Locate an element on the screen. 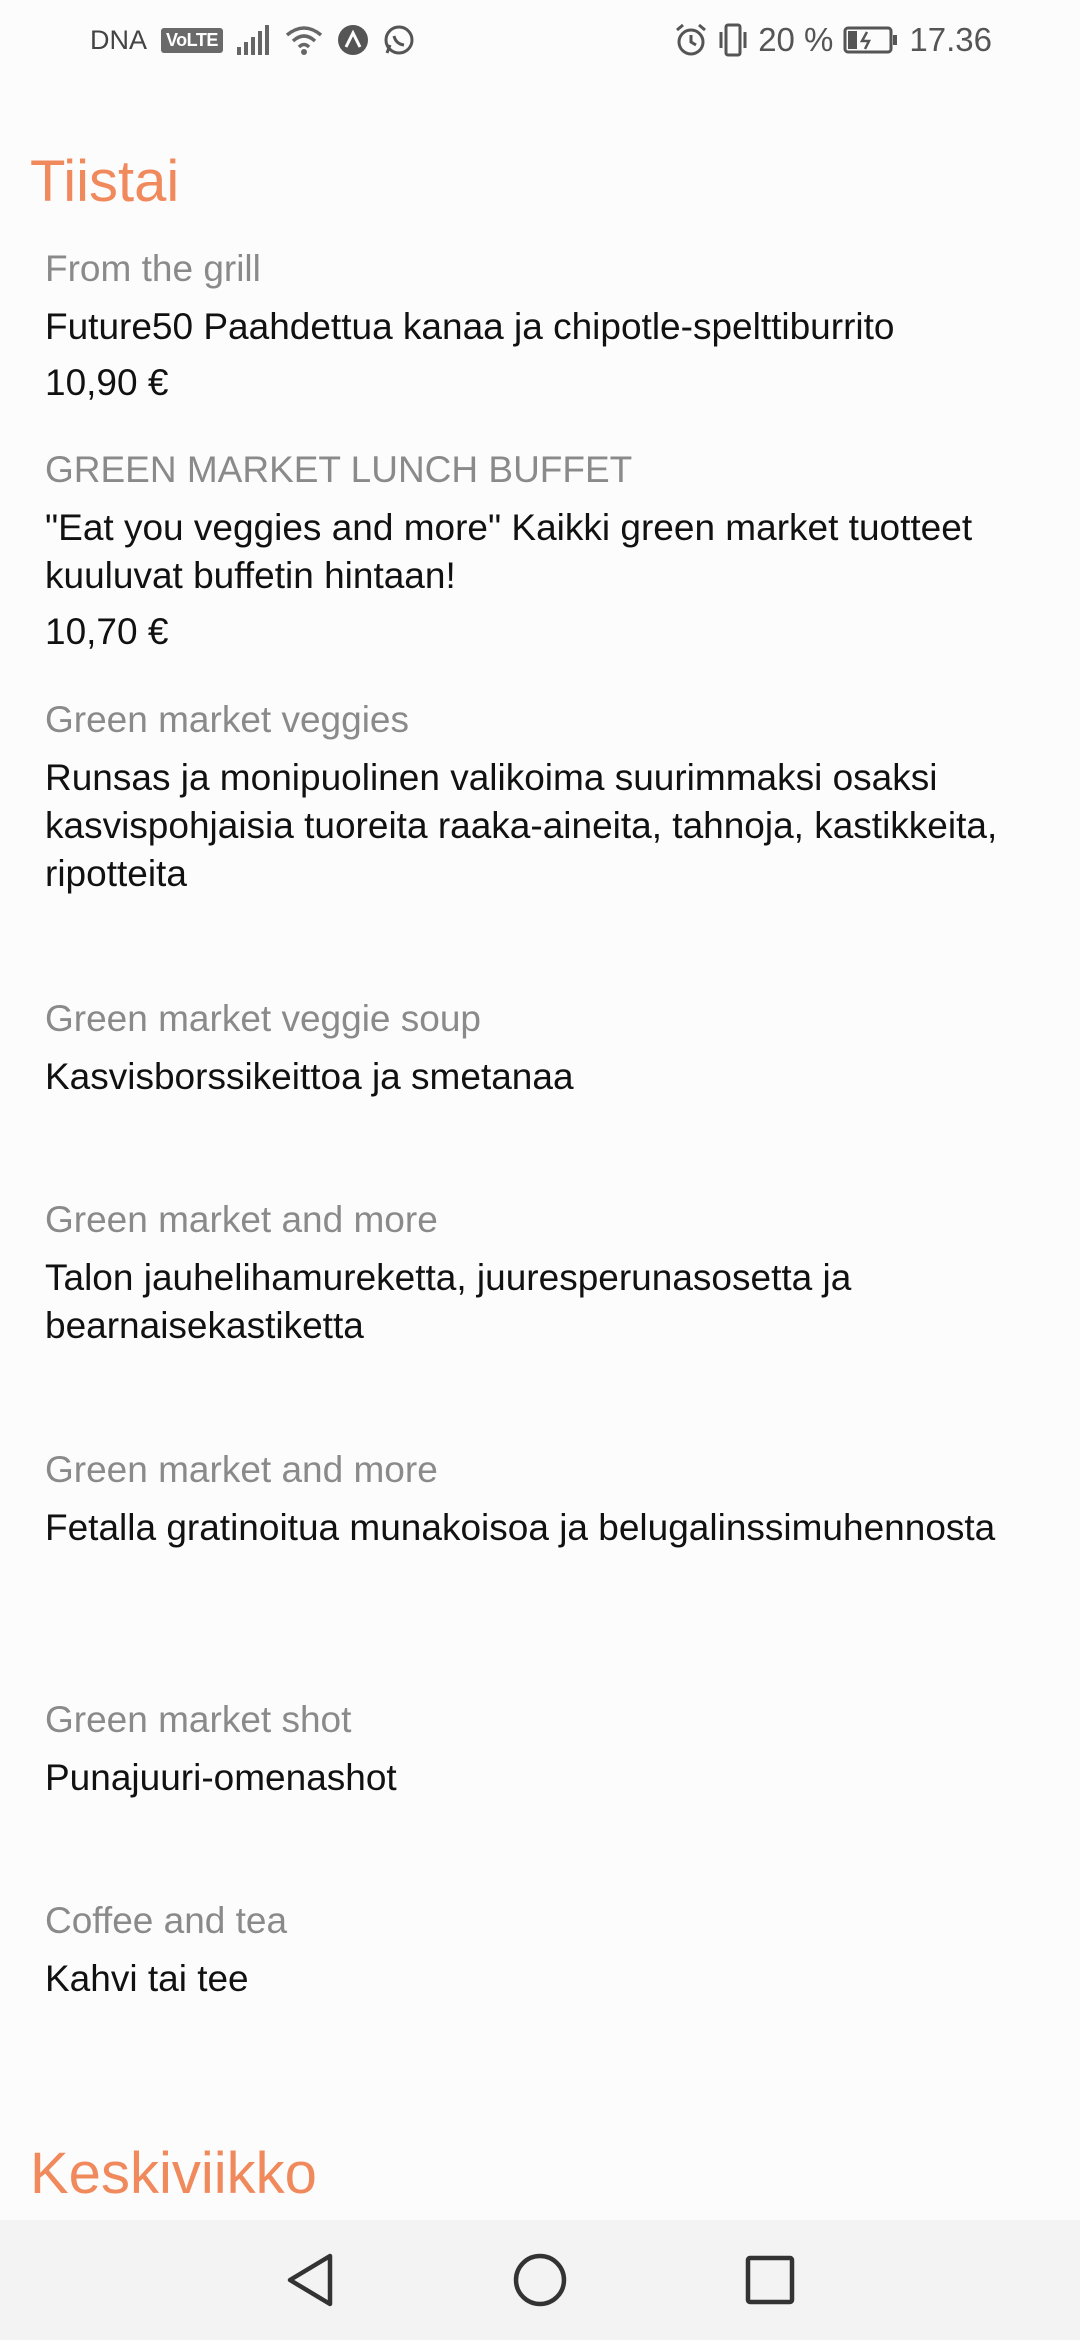 This screenshot has height=2340, width=1080. back-icon is located at coordinates (310, 2280).